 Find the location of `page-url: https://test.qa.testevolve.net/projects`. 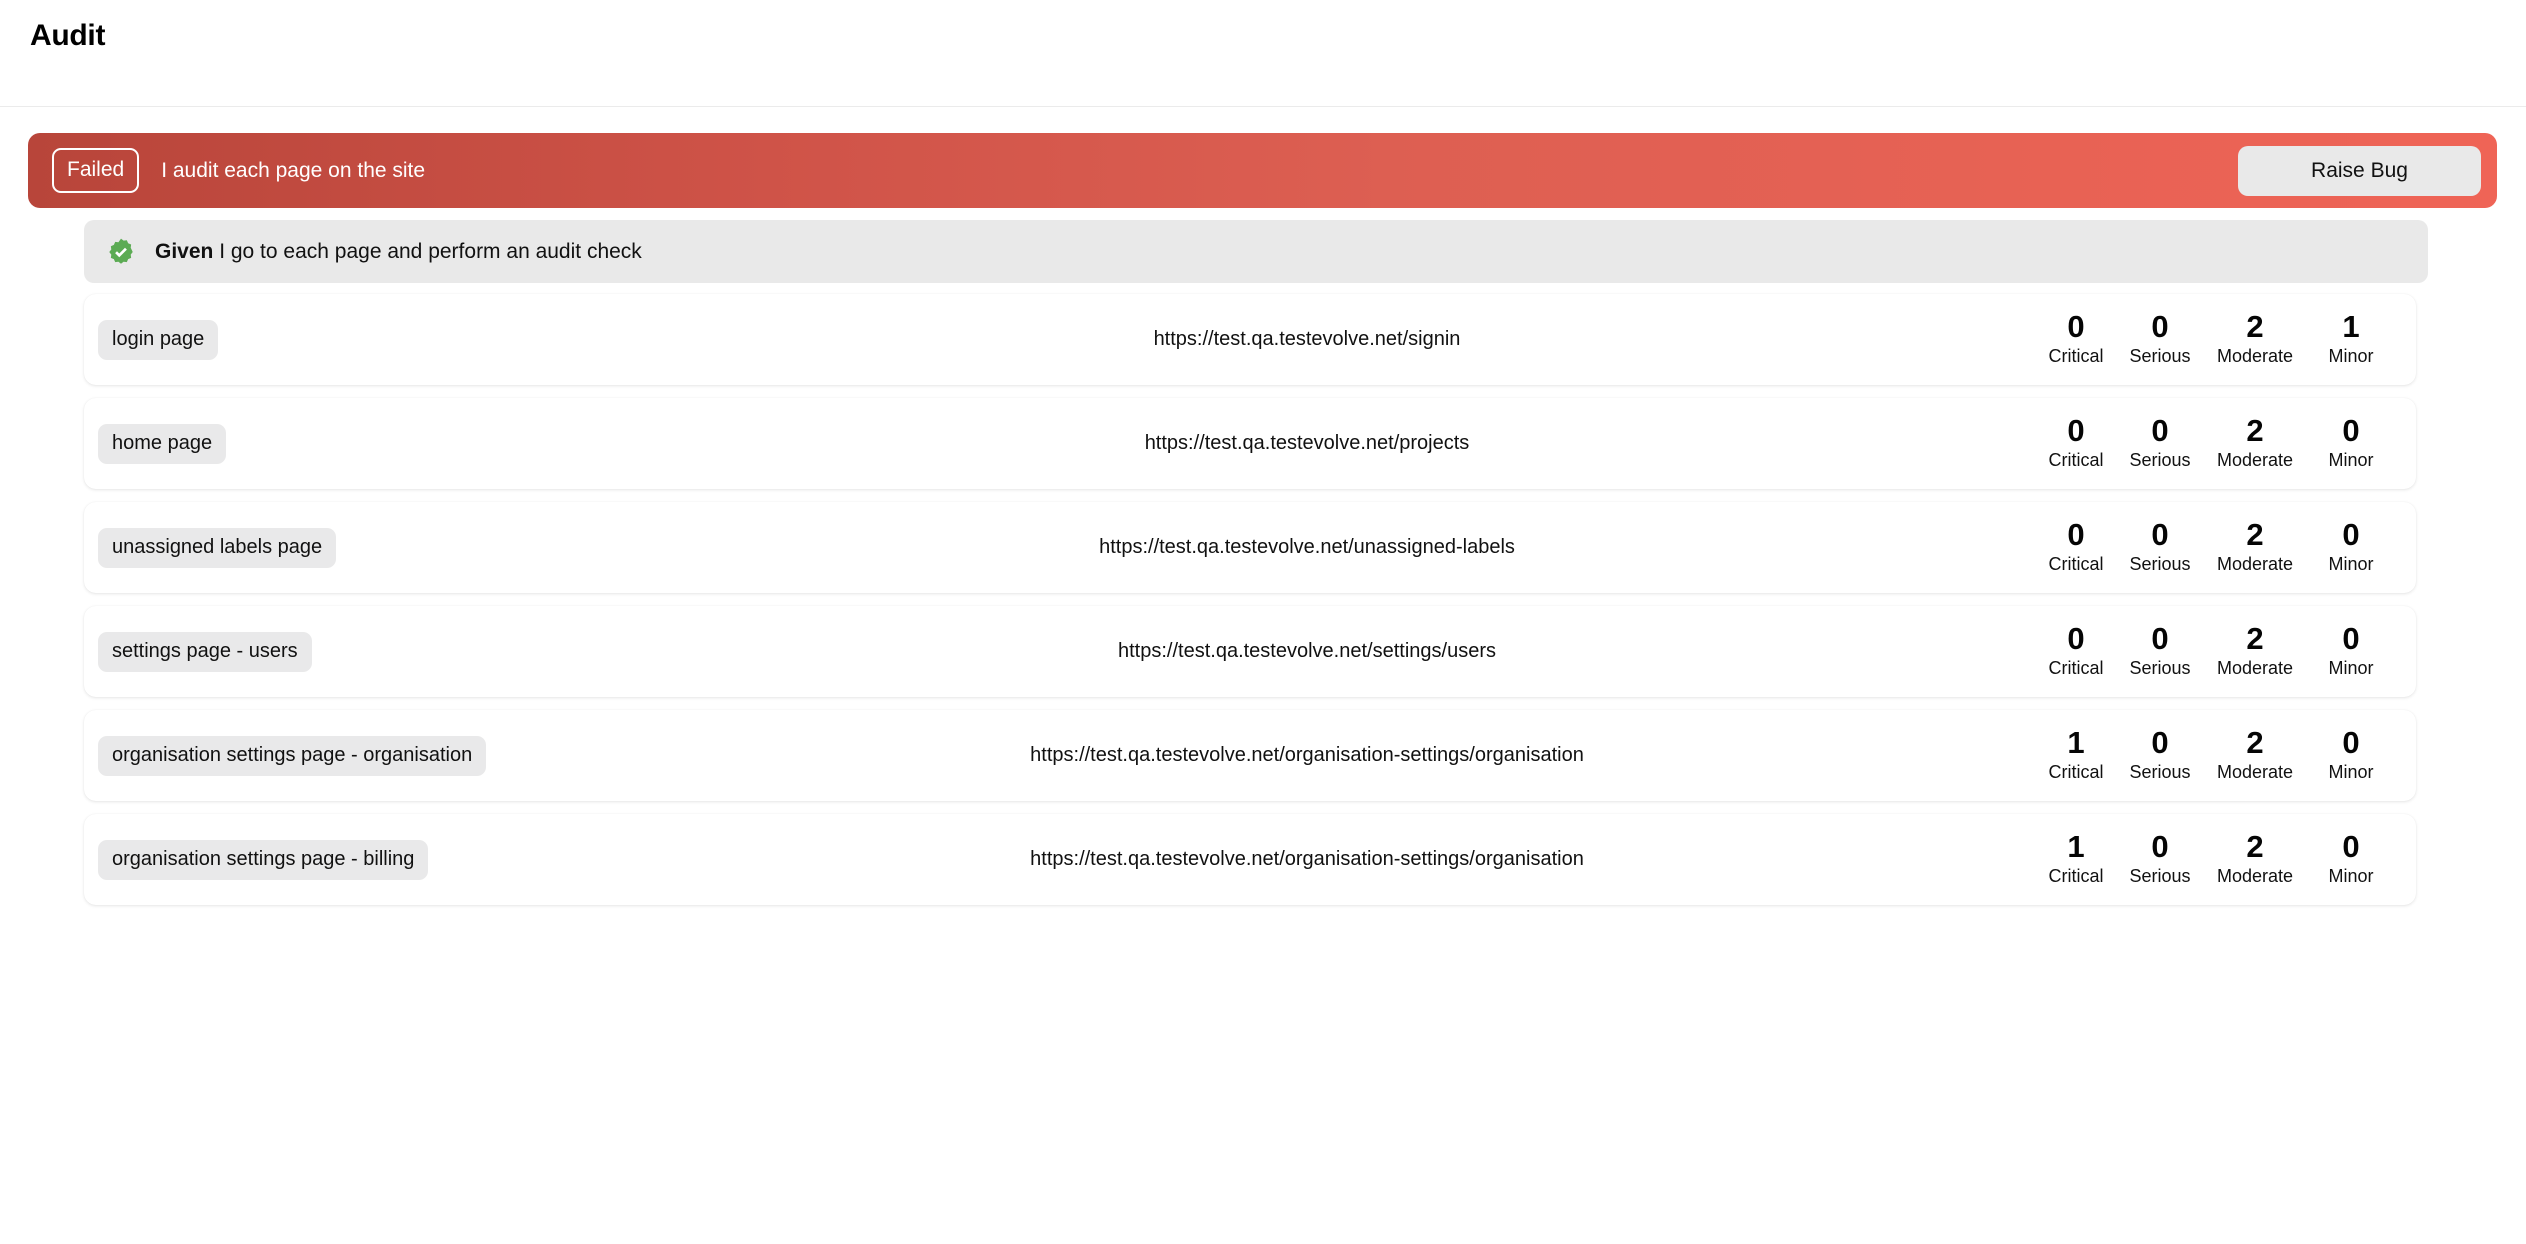

page-url: https://test.qa.testevolve.net/projects is located at coordinates (1307, 443).